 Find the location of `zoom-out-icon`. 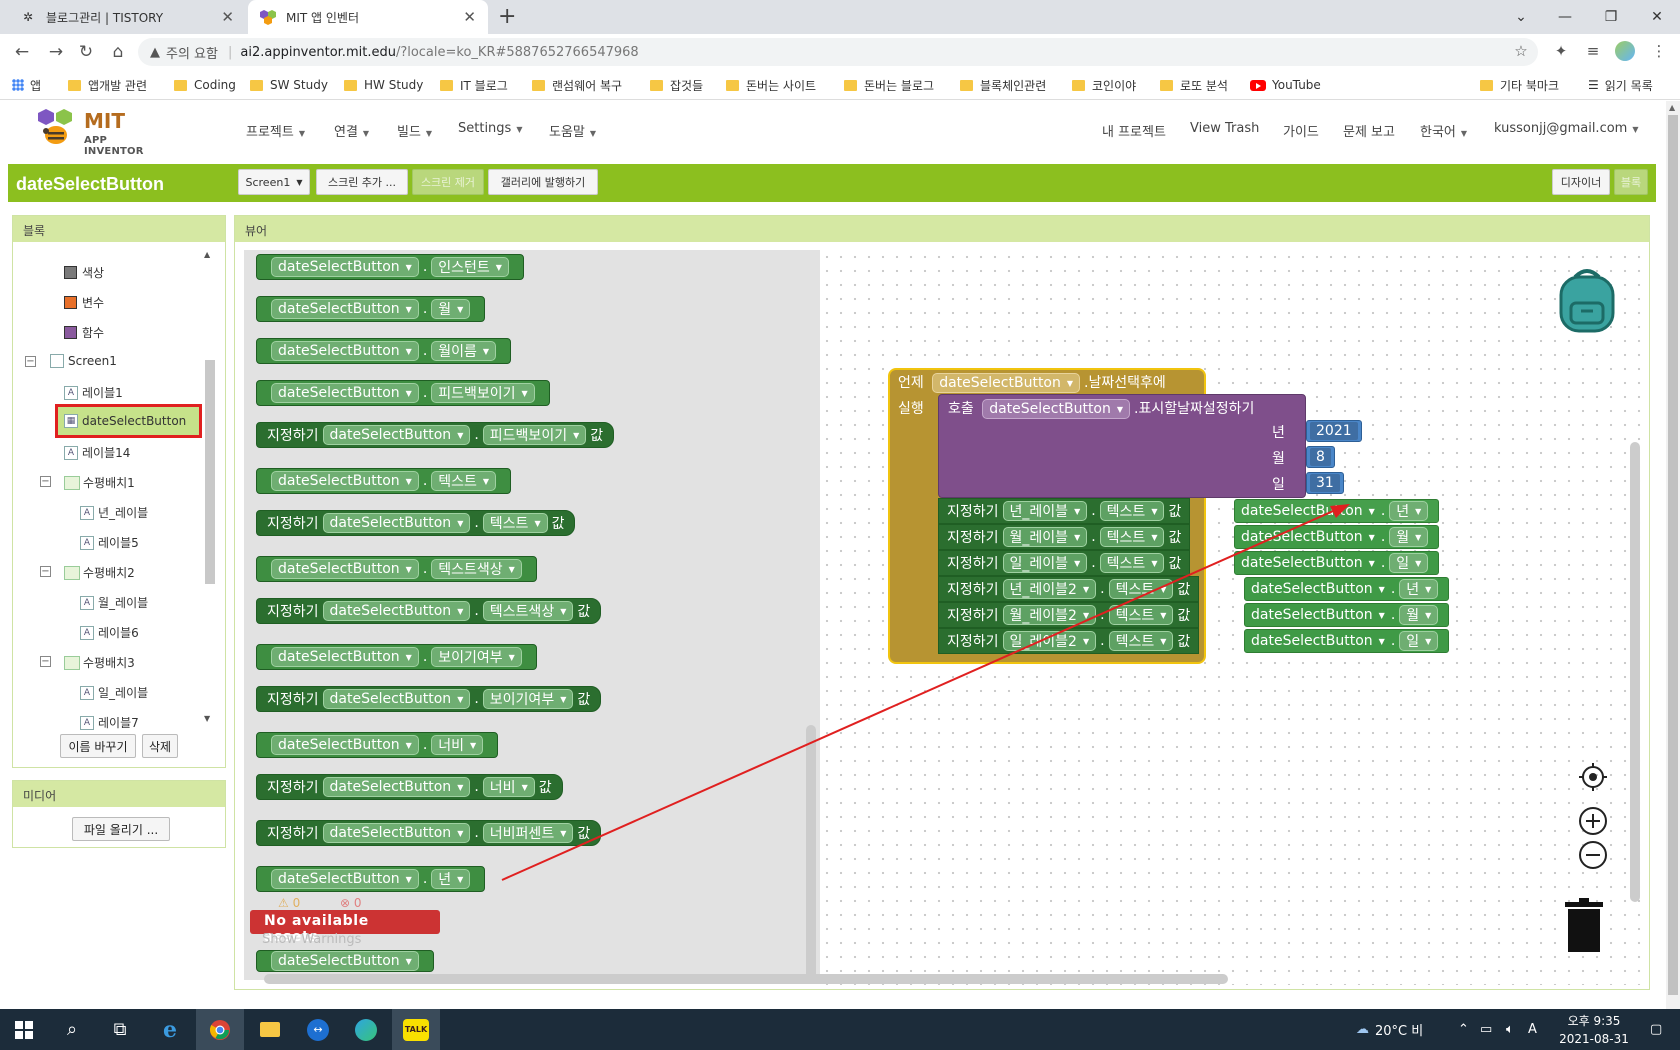

zoom-out-icon is located at coordinates (1593, 855).